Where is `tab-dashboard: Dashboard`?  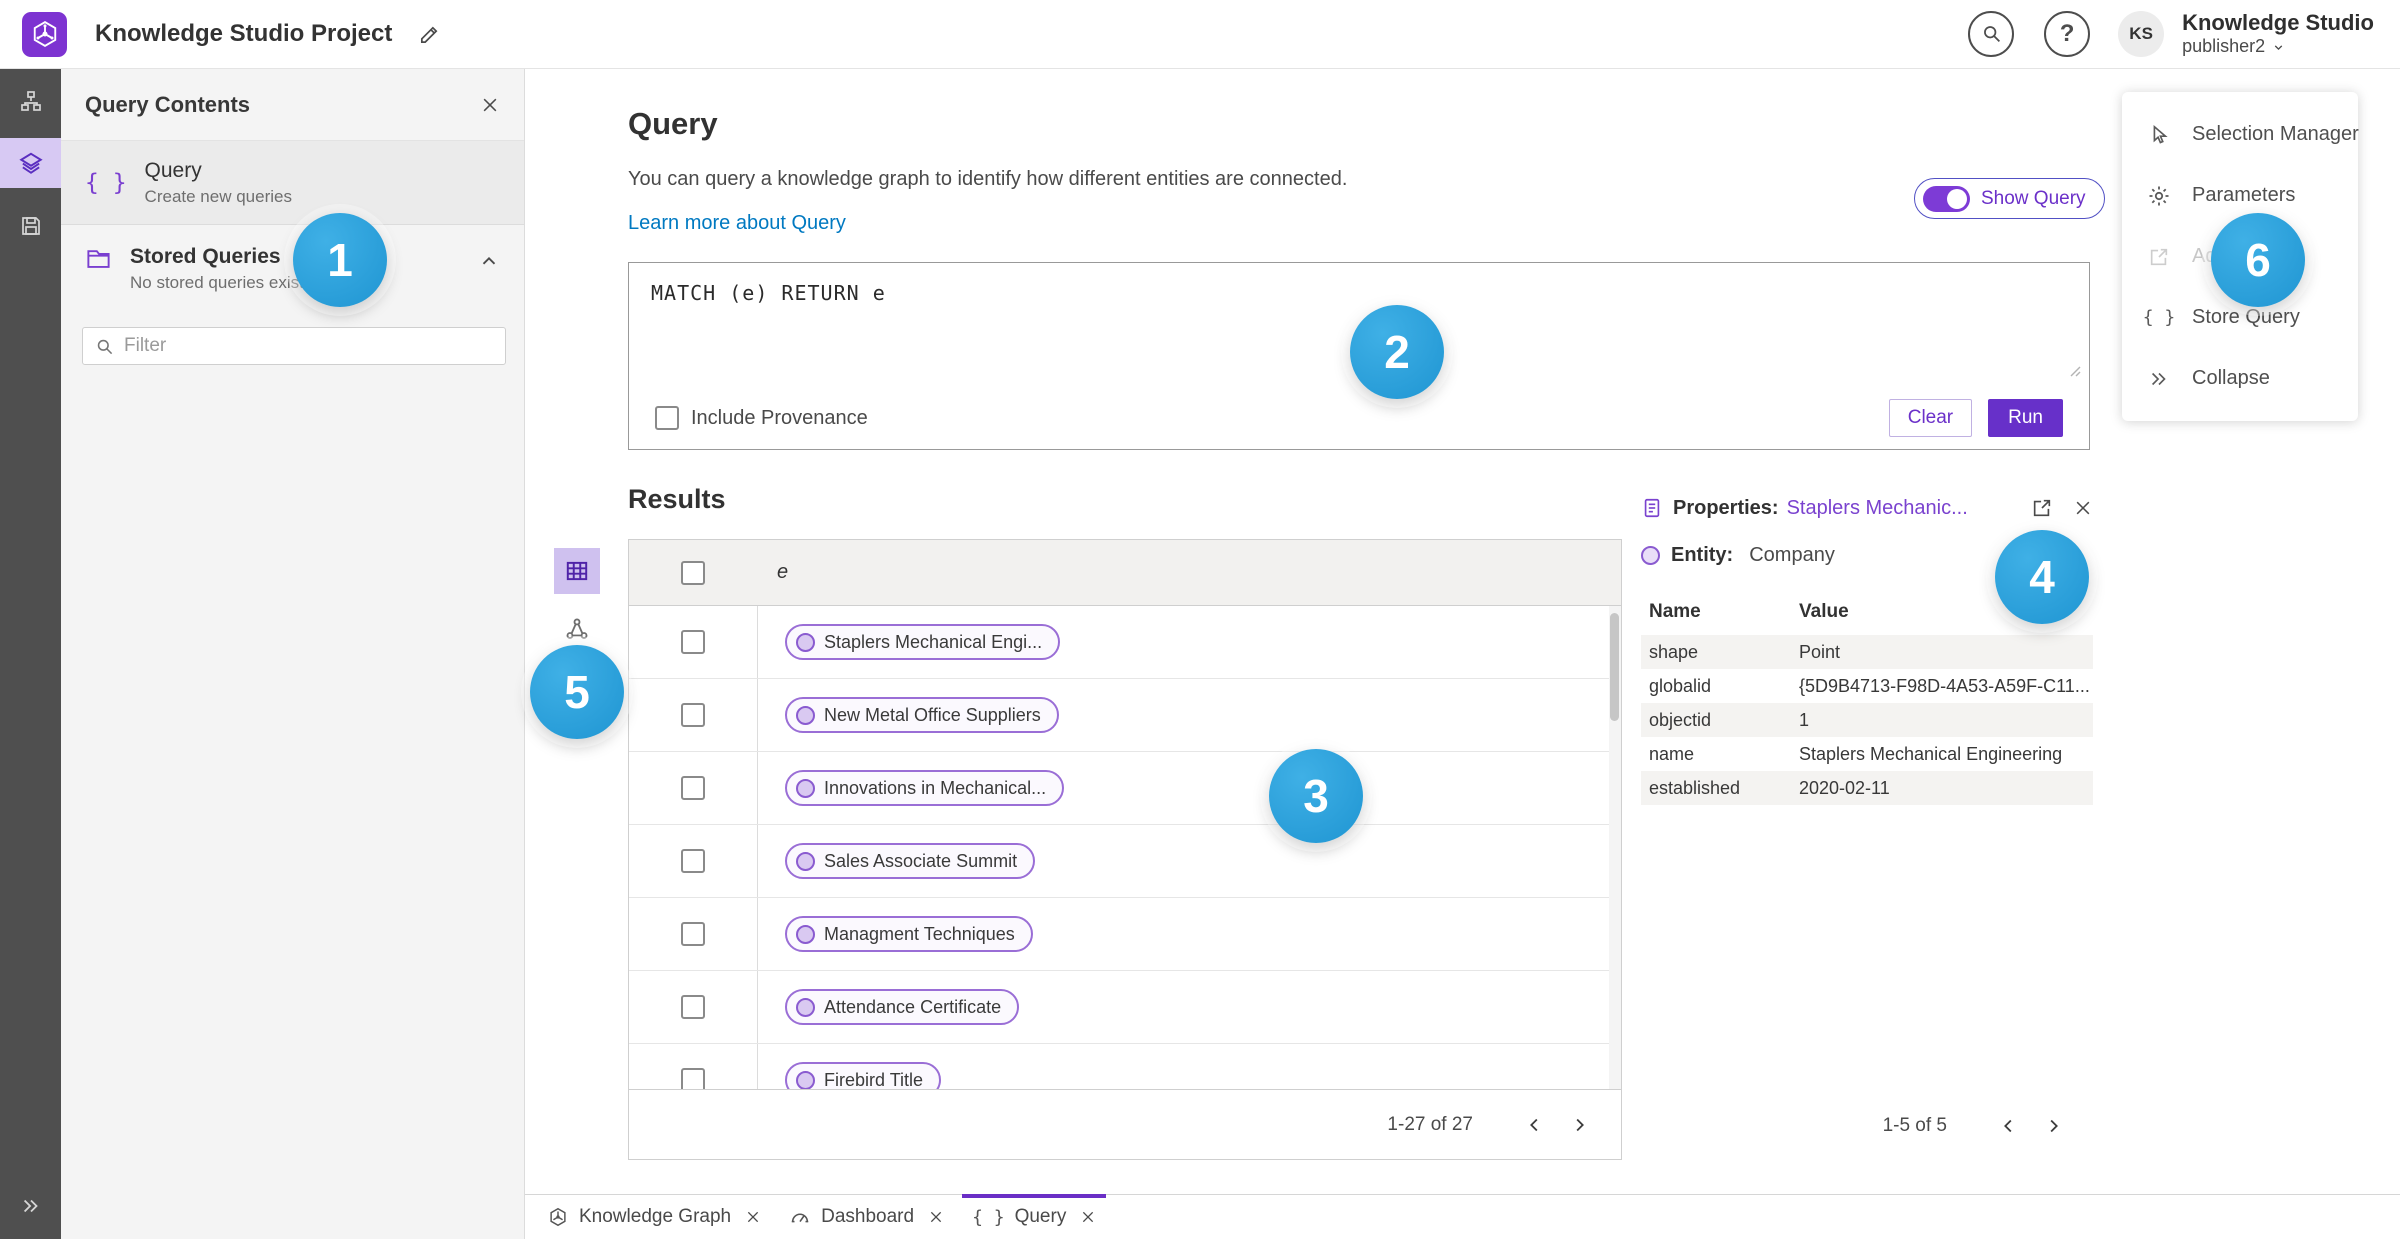
tab-dashboard: Dashboard is located at coordinates (866, 1217).